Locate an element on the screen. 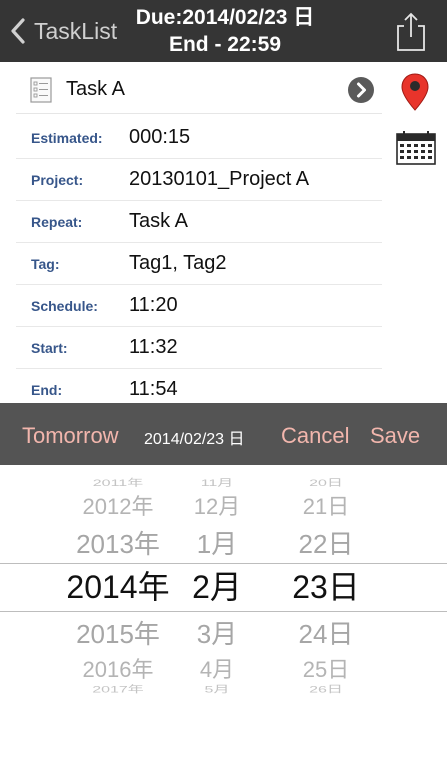 The width and height of the screenshot is (447, 767). estimated-row: Estimated: 000:15 is located at coordinates (199, 138).